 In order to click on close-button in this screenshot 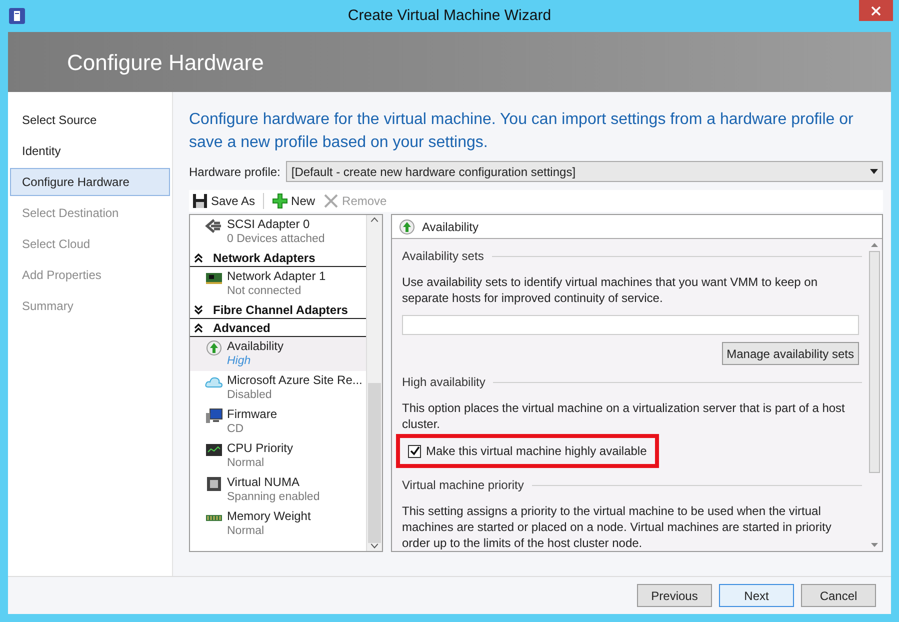, I will do `click(876, 10)`.